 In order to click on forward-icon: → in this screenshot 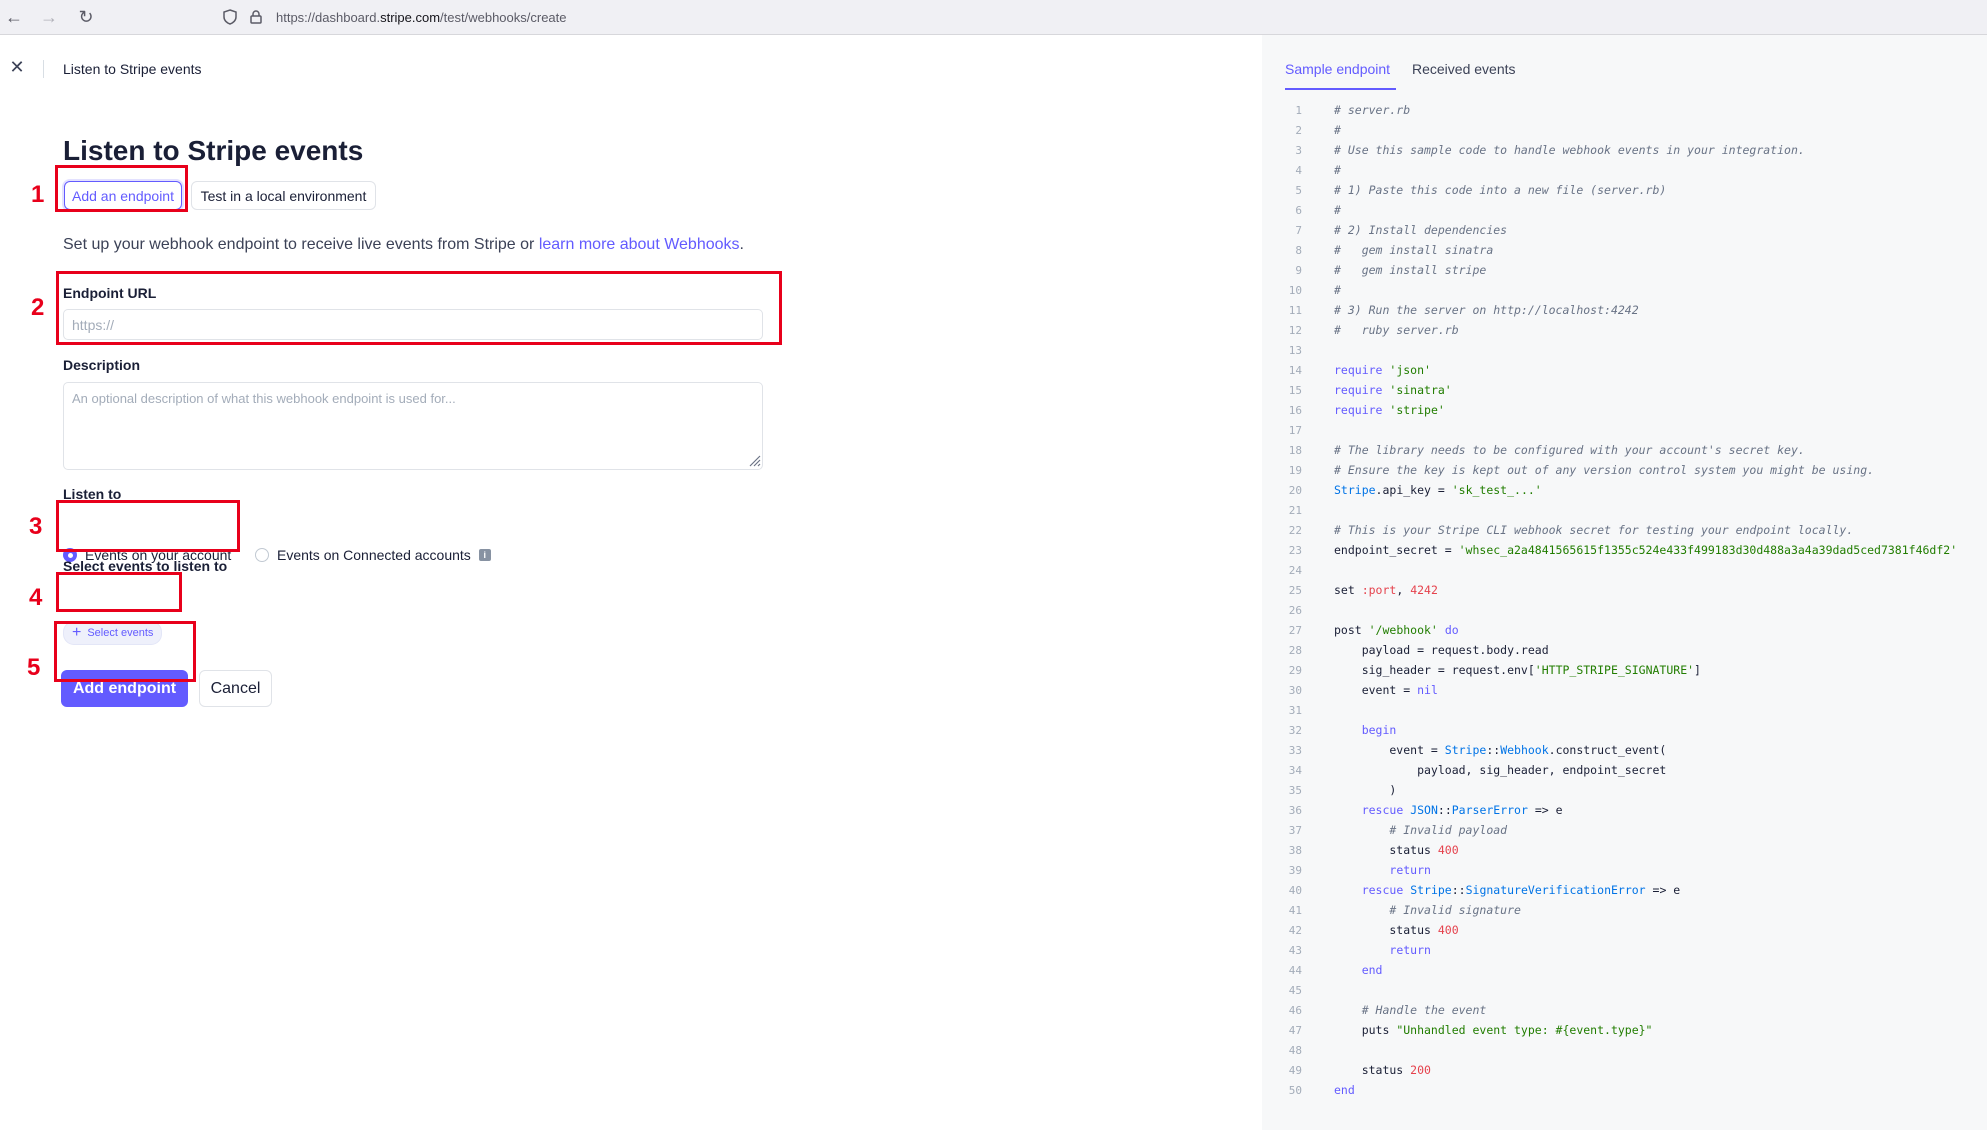, I will do `click(49, 17)`.